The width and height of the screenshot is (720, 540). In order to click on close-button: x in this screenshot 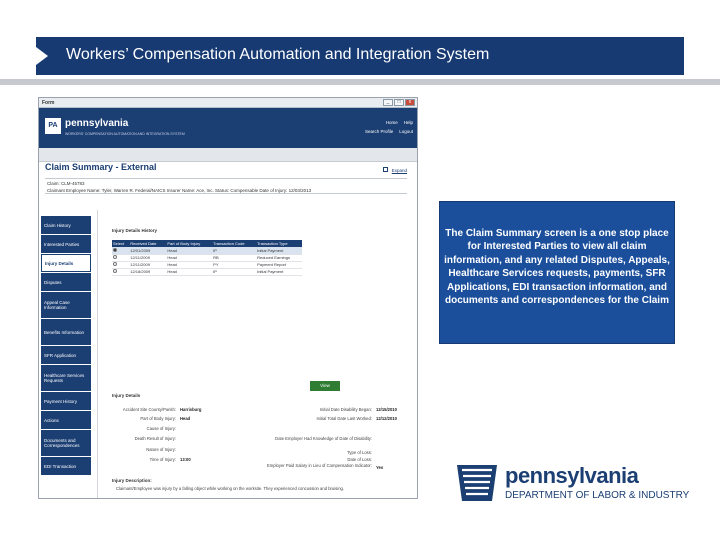, I will do `click(410, 102)`.